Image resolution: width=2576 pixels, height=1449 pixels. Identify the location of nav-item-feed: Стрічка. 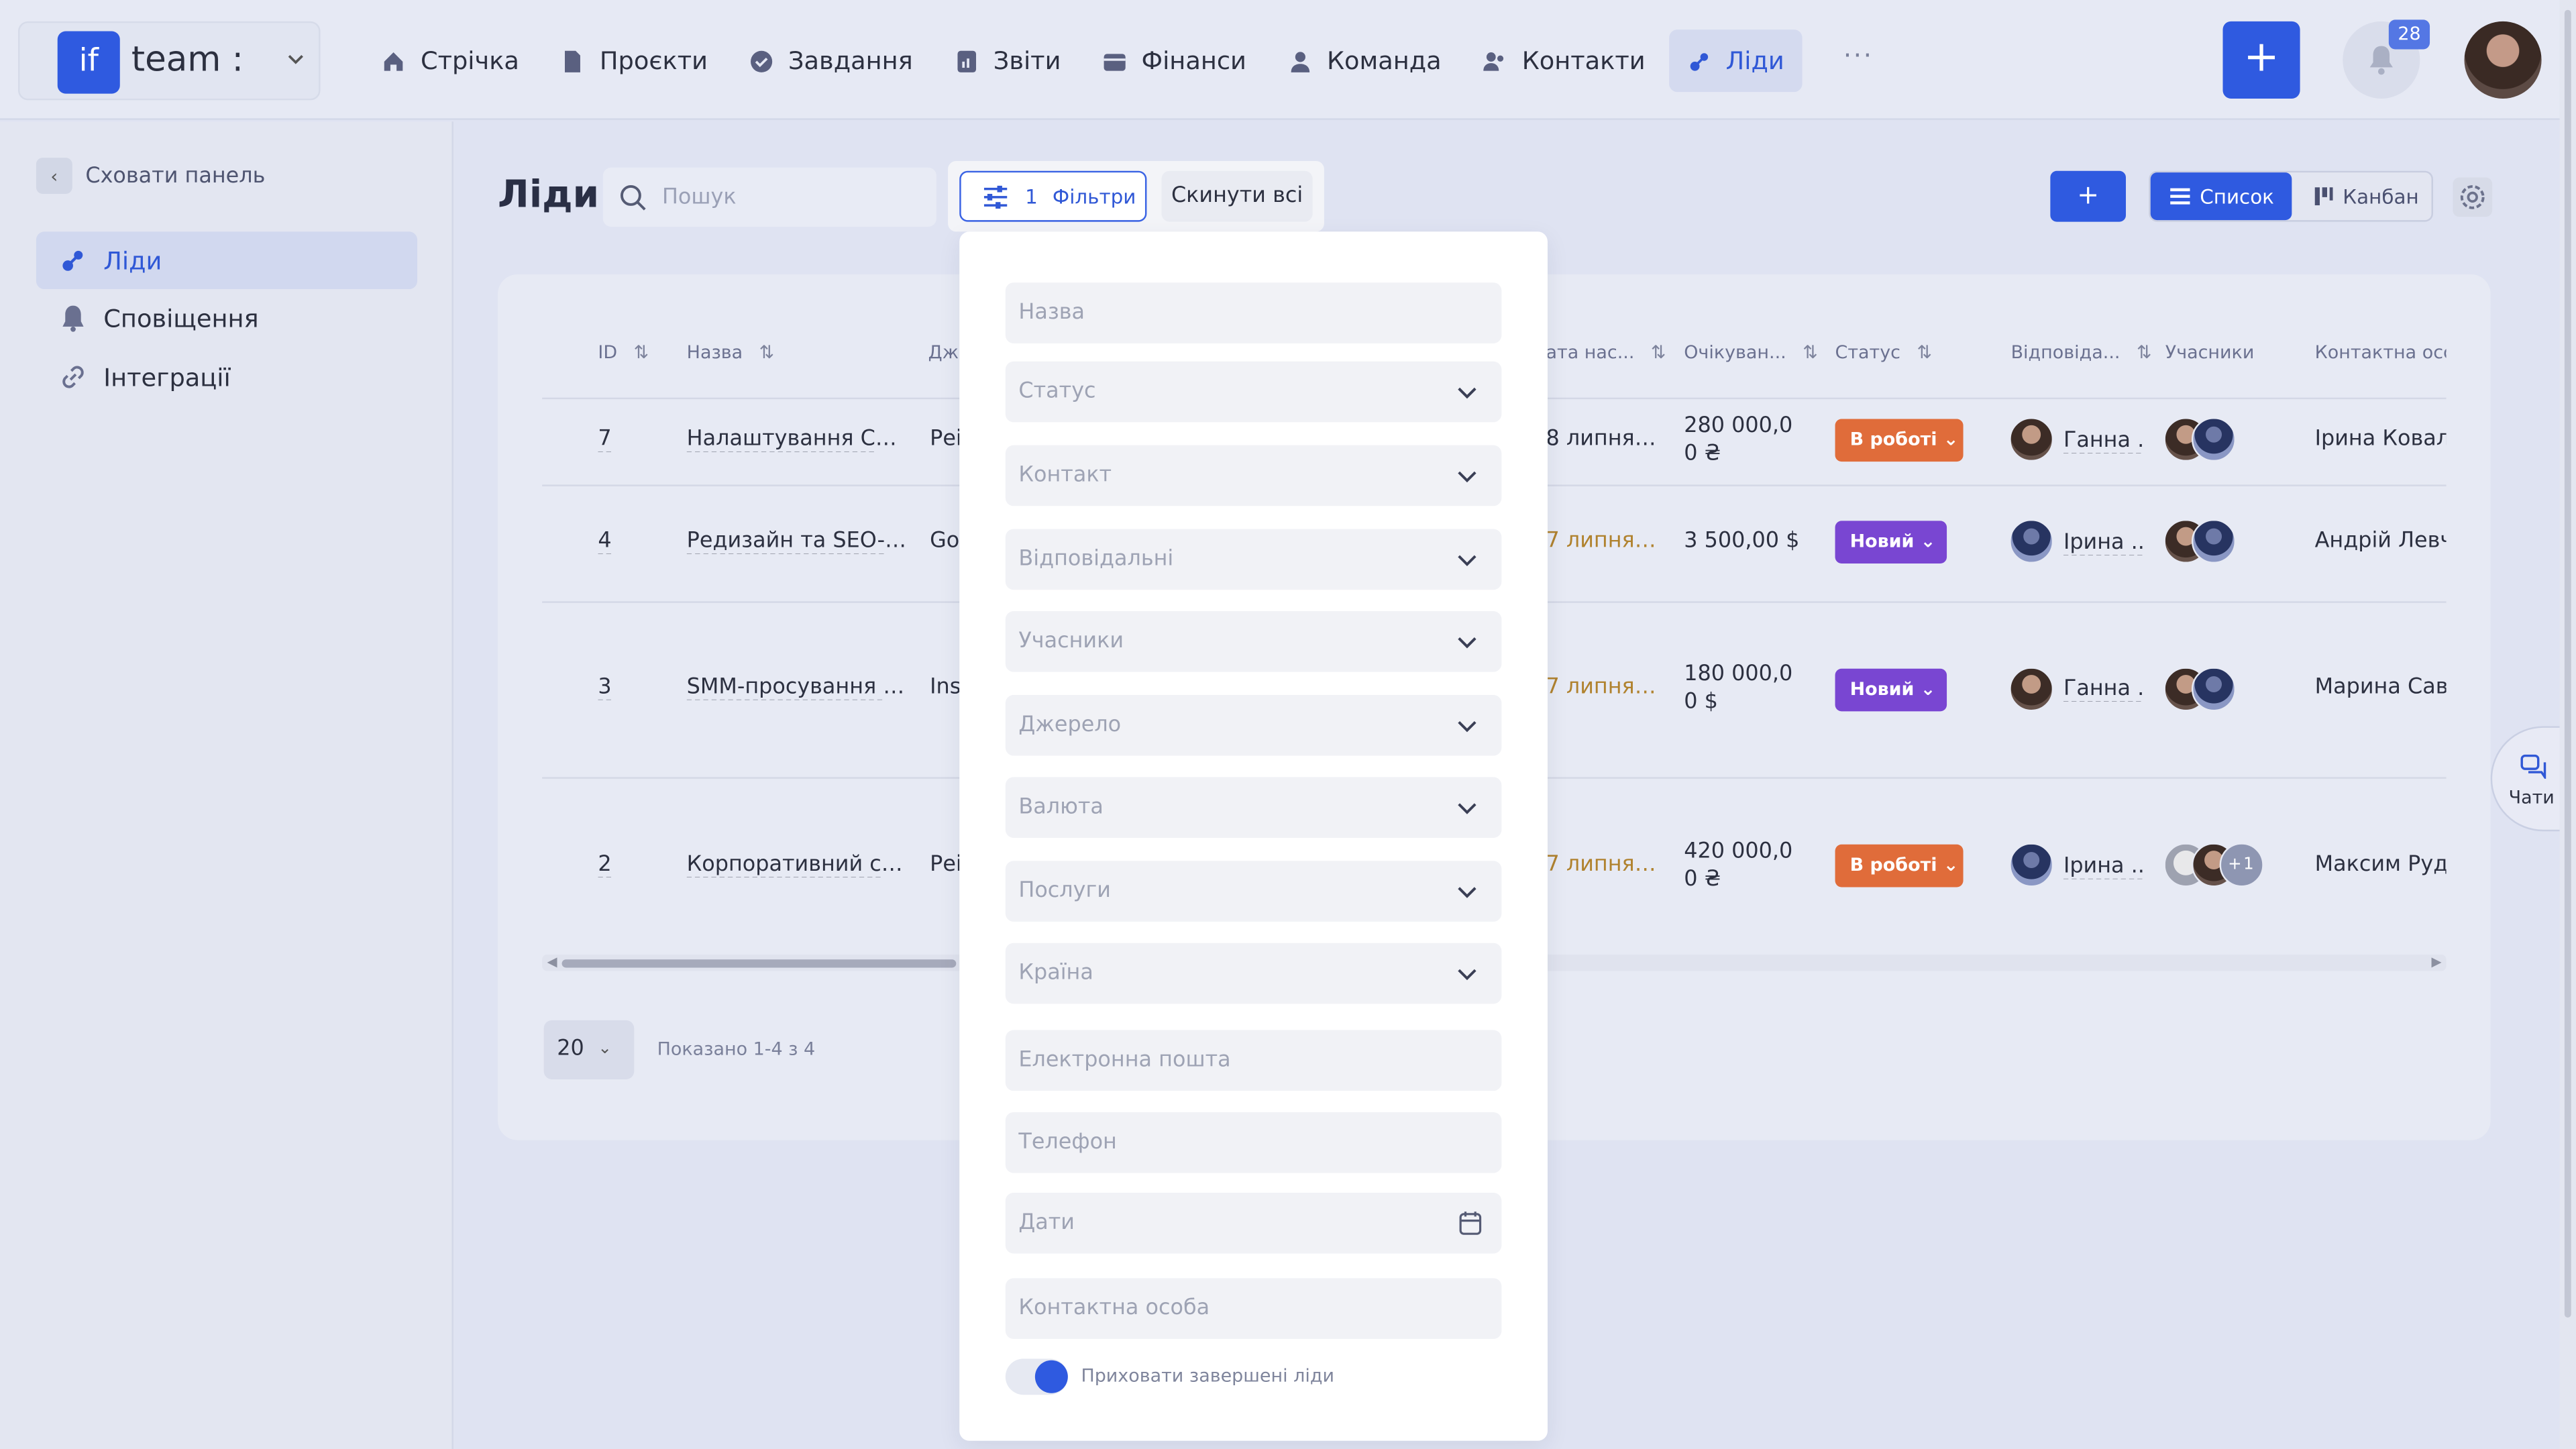
(450, 61).